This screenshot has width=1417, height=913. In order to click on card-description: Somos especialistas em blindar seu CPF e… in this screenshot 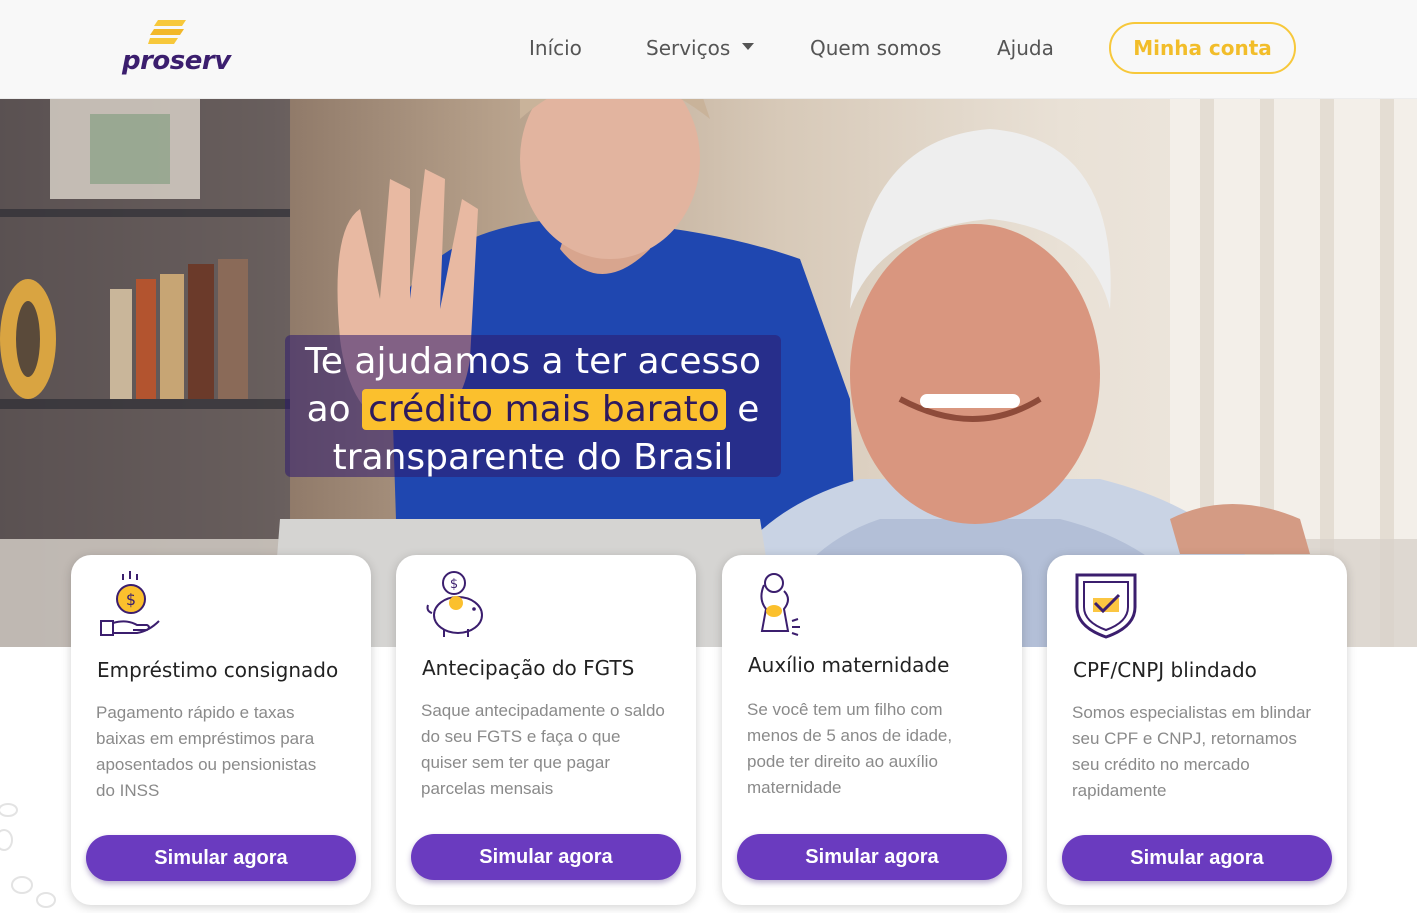, I will do `click(1202, 752)`.